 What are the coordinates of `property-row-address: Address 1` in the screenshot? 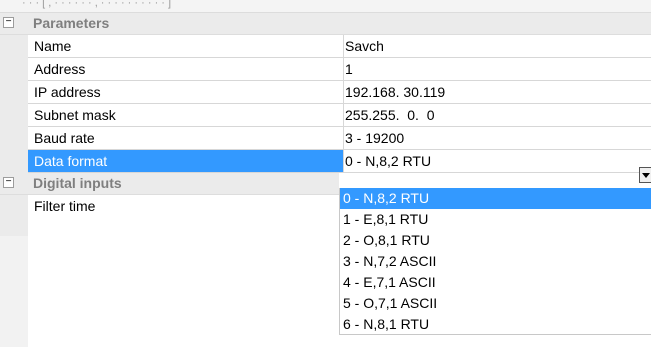 It's located at (339, 69).